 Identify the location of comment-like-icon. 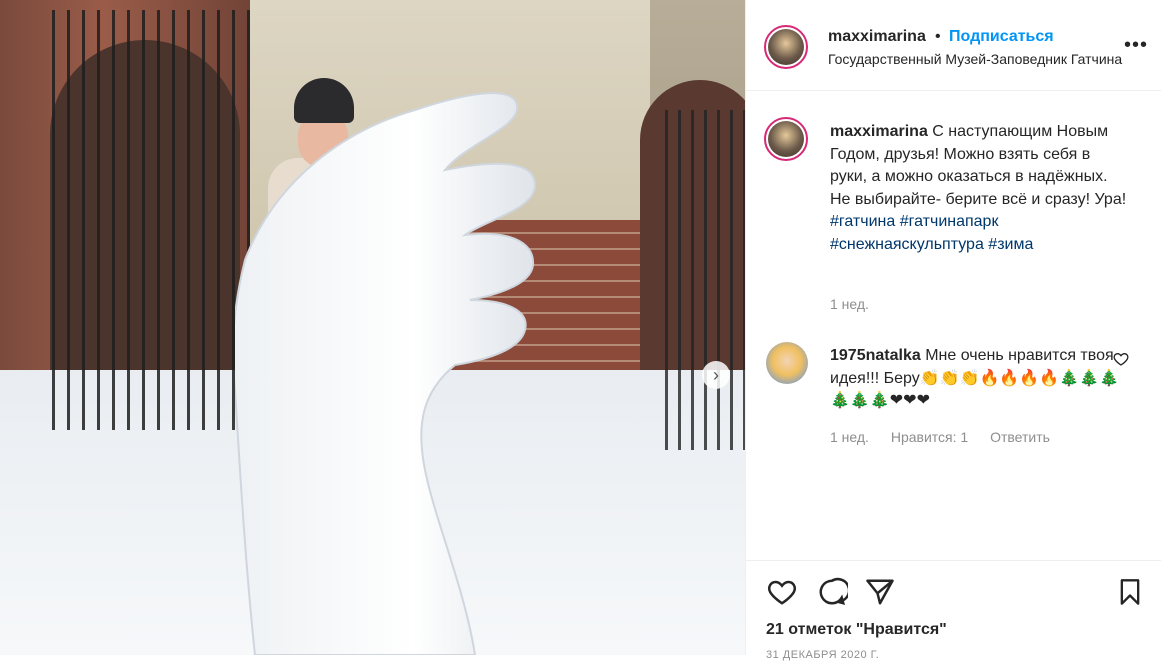
(1121, 359).